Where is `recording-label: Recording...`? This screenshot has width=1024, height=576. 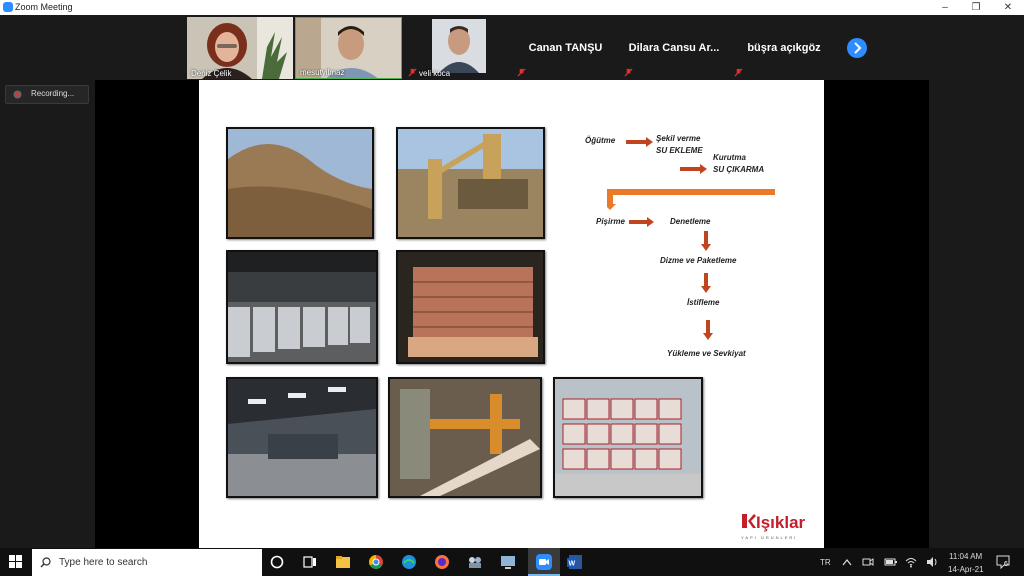 recording-label: Recording... is located at coordinates (53, 93).